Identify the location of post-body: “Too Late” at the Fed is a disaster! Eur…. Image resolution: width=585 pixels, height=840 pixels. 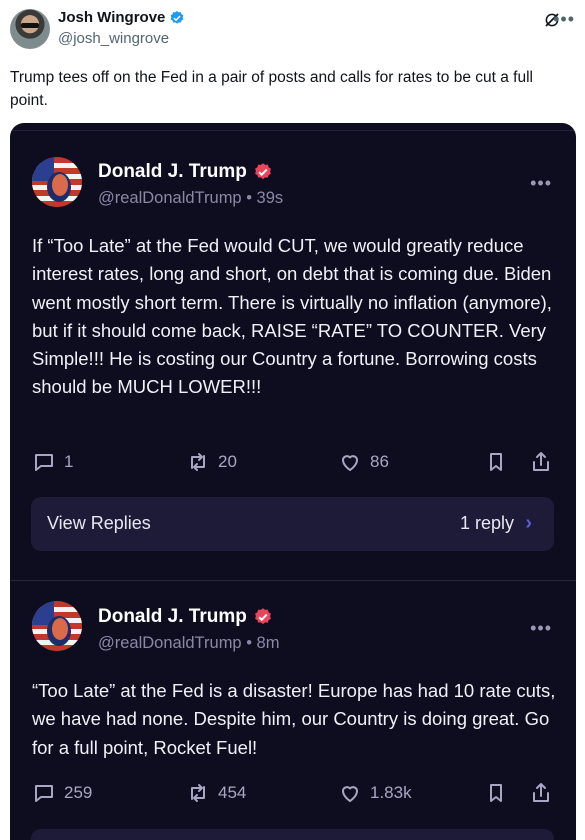
(294, 719).